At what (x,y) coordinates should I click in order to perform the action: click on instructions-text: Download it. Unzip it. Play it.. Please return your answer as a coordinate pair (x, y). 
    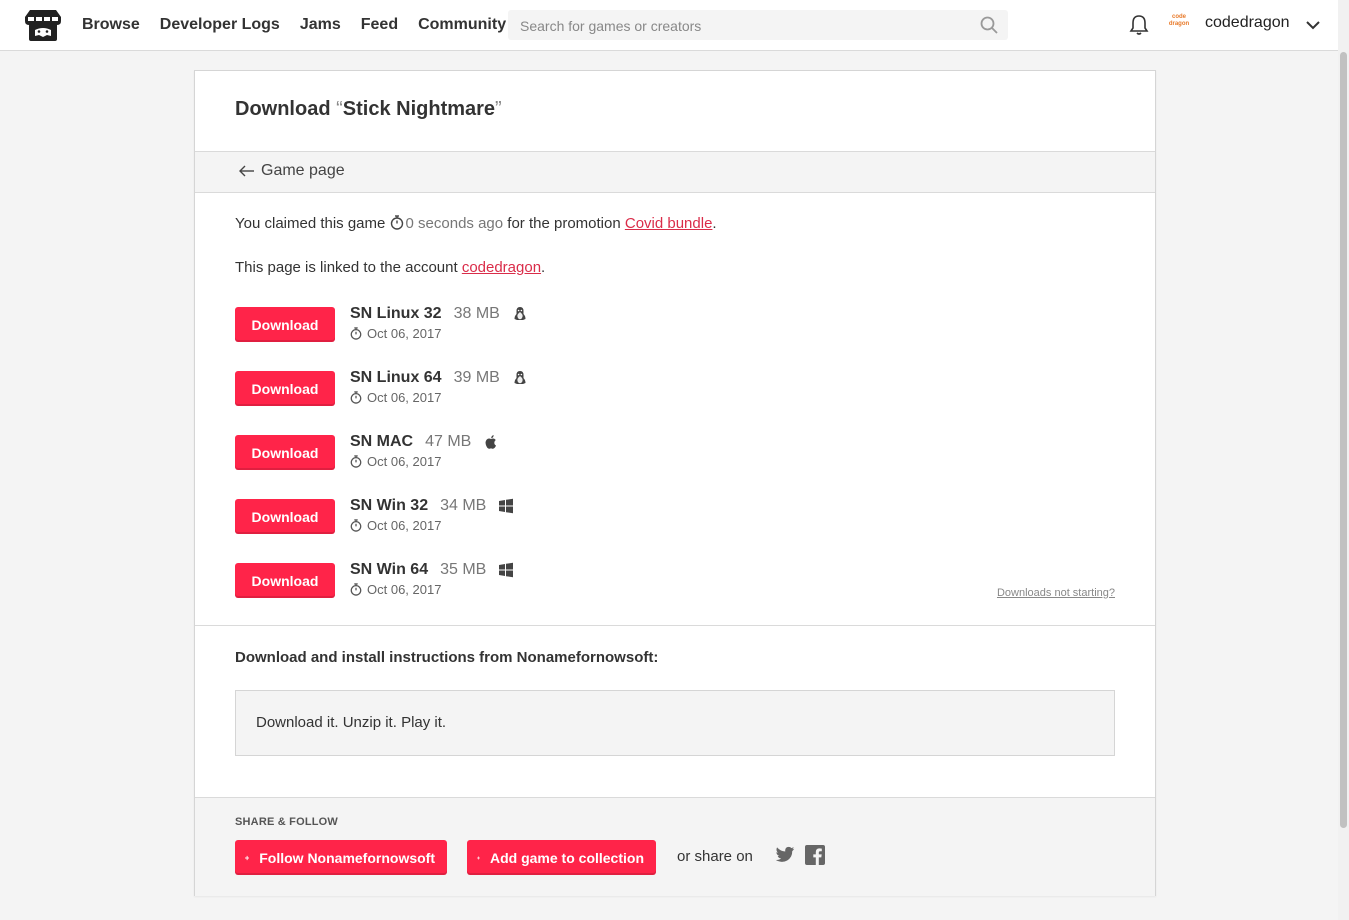
    Looking at the image, I should click on (351, 722).